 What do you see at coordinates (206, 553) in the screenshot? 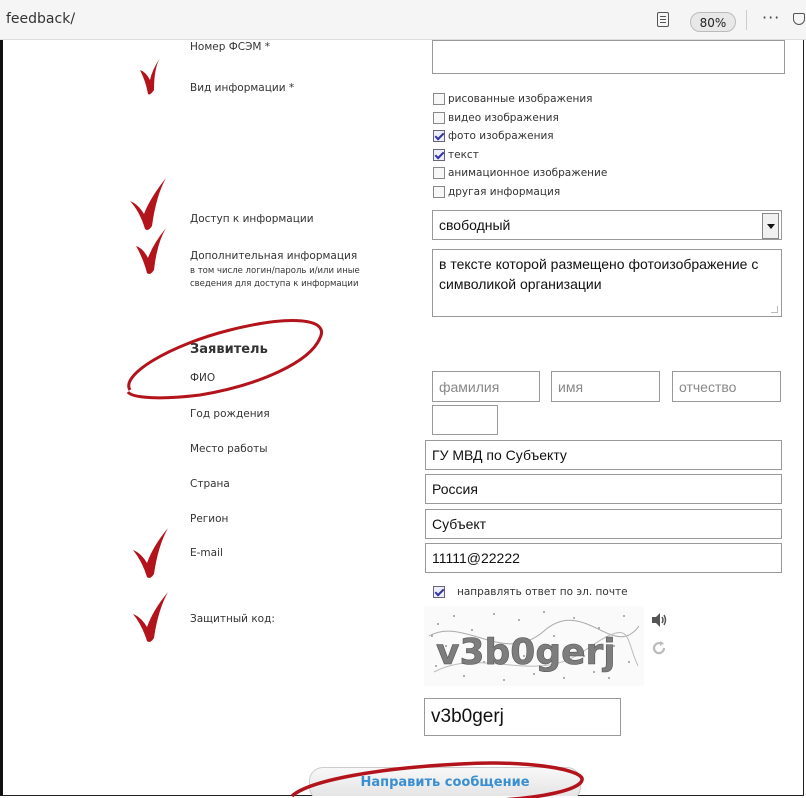
I see `email-label: E-mail` at bounding box center [206, 553].